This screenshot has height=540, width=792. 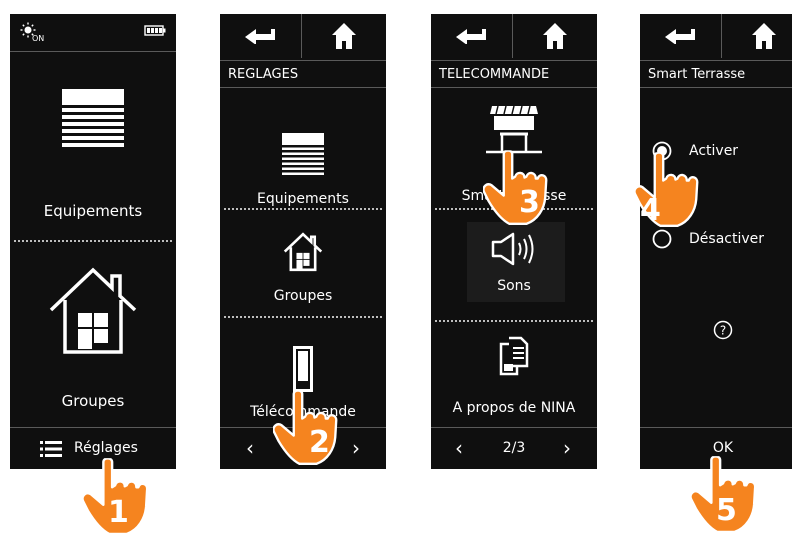 What do you see at coordinates (726, 239) in the screenshot?
I see `option-label: Désactiver` at bounding box center [726, 239].